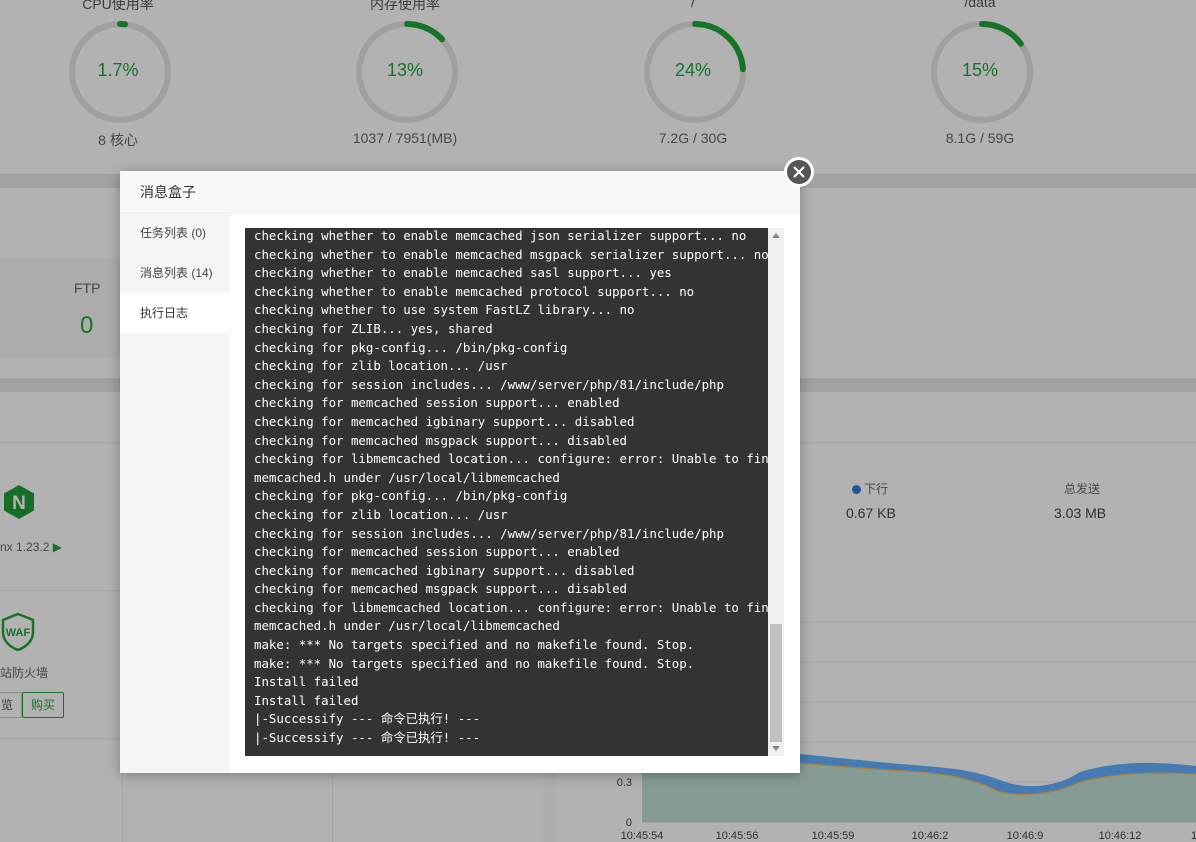  I want to click on log-scrollbar, so click(776, 492).